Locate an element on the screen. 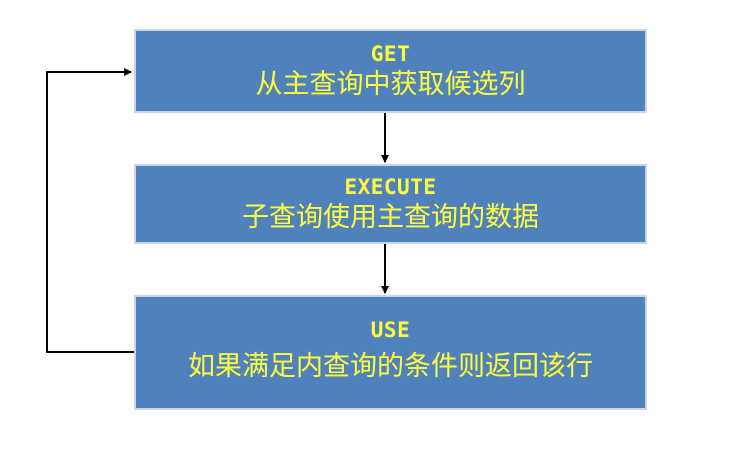  execute-step-box: EXECUTE 子查询使用主查询的数据 is located at coordinates (390, 204).